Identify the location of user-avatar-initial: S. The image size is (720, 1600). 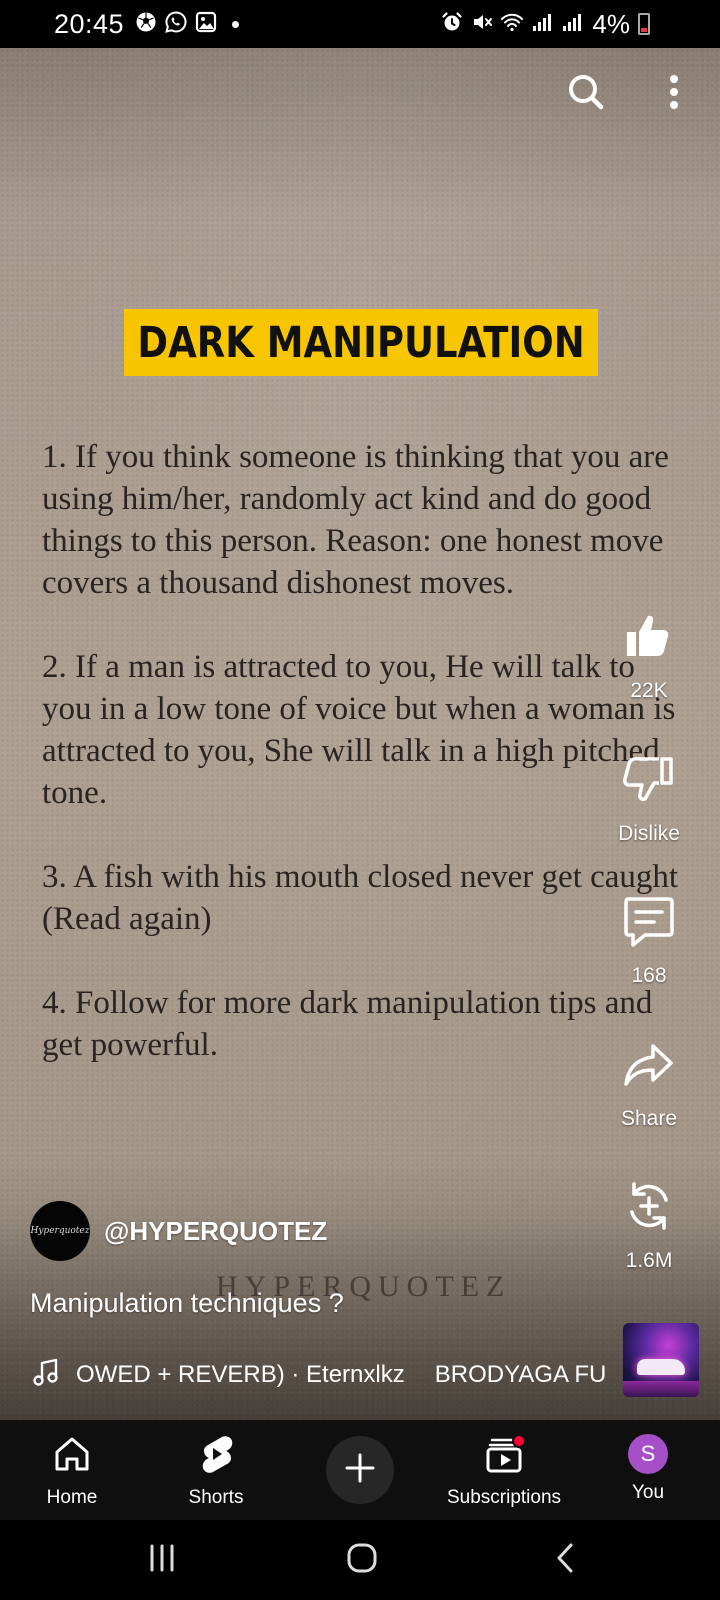
(648, 1453).